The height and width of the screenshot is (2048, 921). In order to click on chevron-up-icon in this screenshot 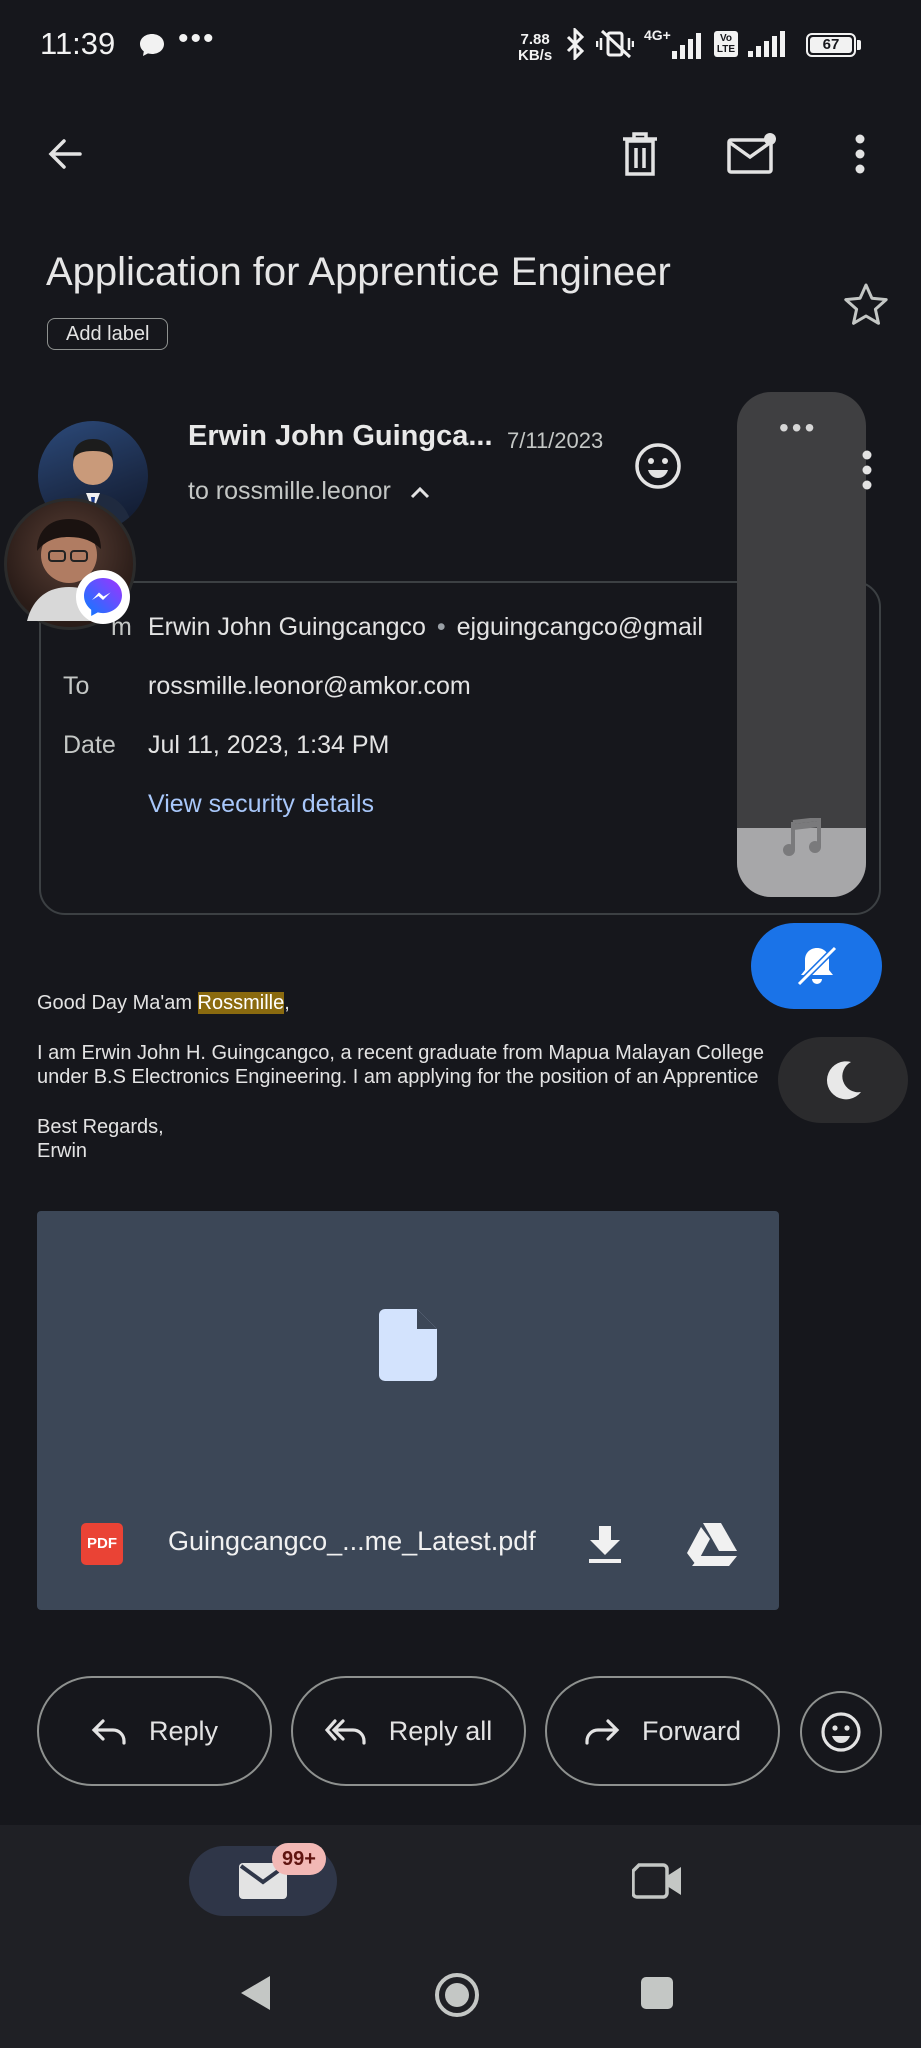, I will do `click(419, 492)`.